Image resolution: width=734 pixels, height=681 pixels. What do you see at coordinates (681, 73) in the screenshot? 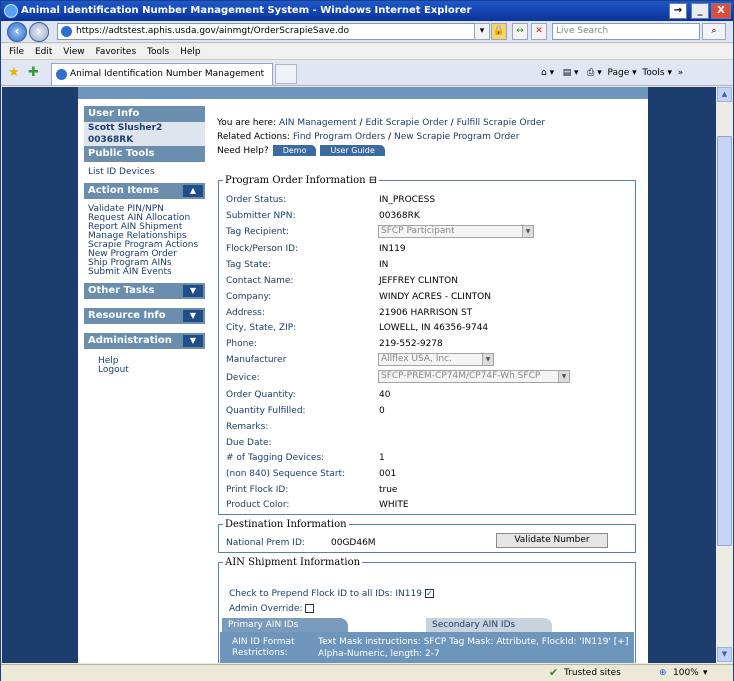
I see `overflow-icon: »` at bounding box center [681, 73].